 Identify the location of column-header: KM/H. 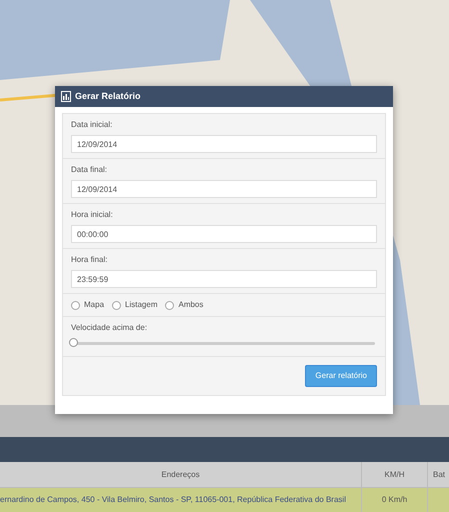
(394, 474).